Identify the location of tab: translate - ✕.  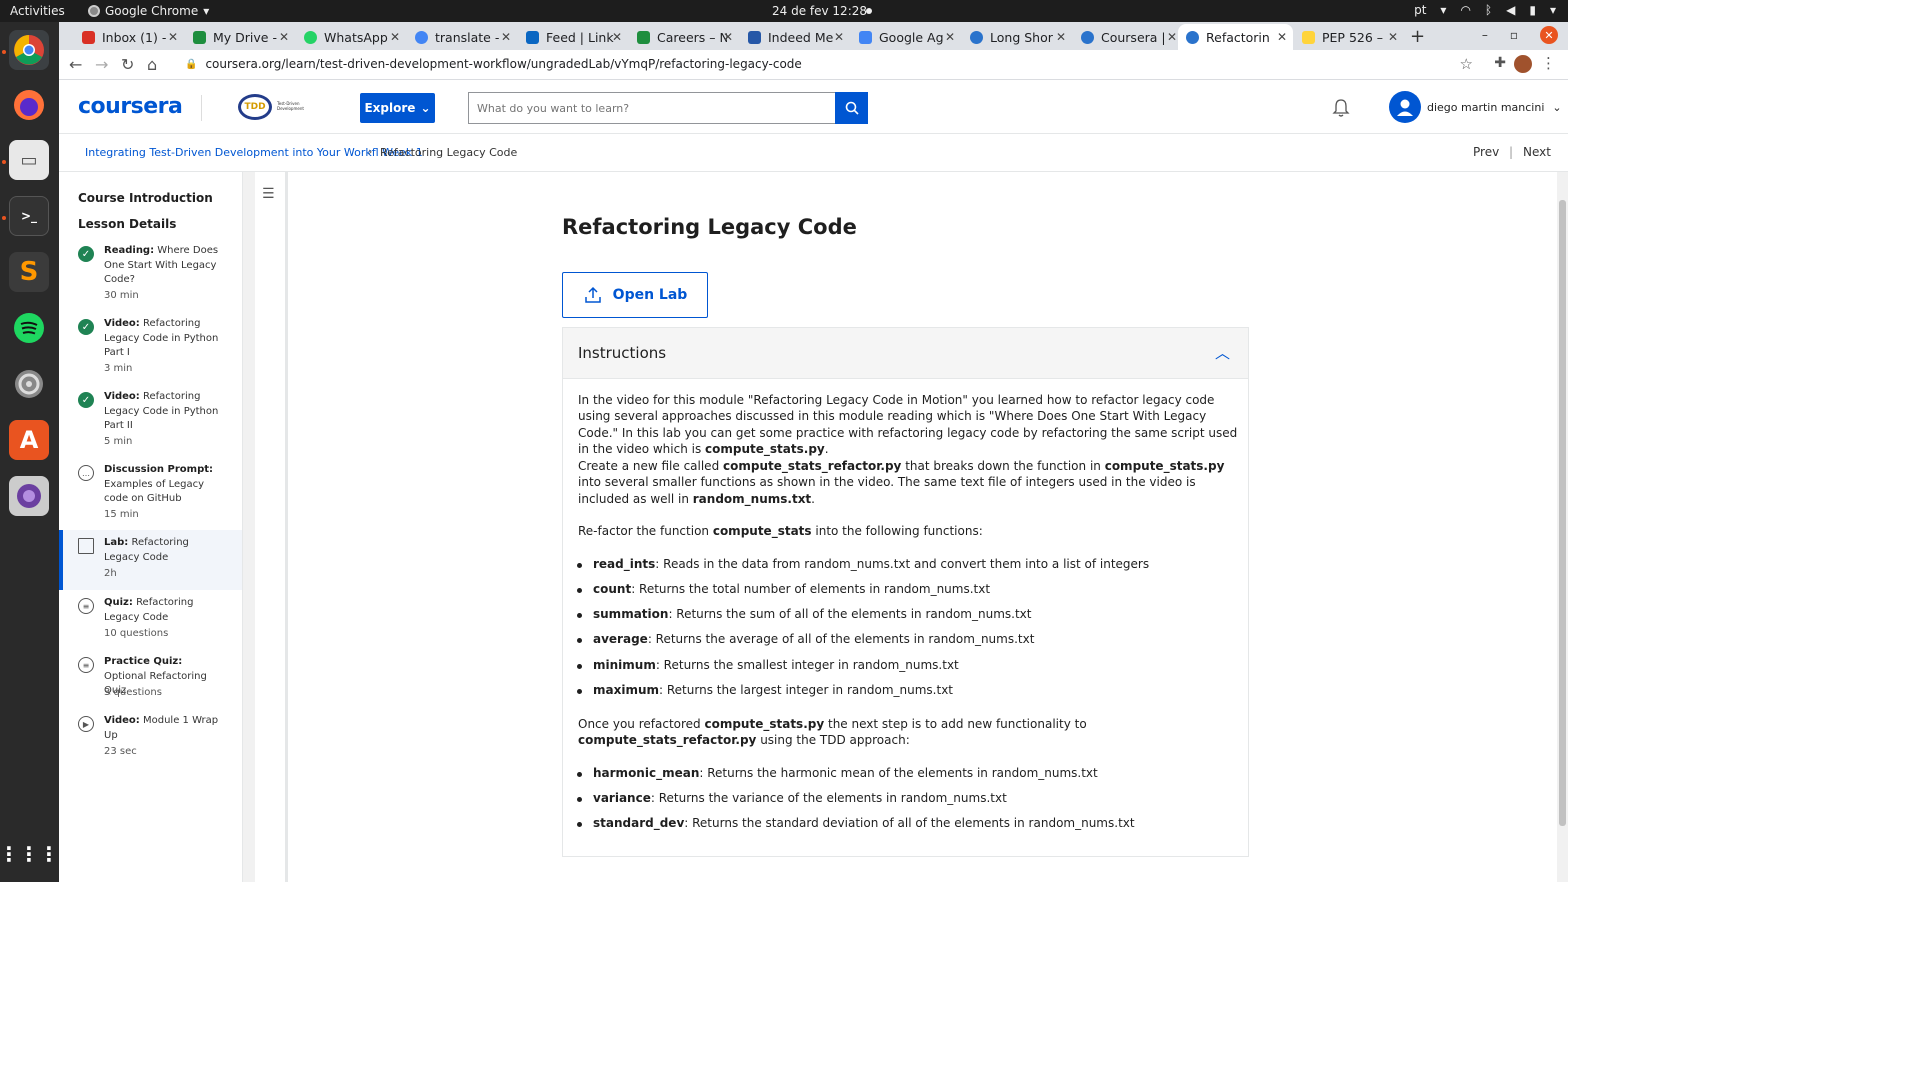
(462, 37).